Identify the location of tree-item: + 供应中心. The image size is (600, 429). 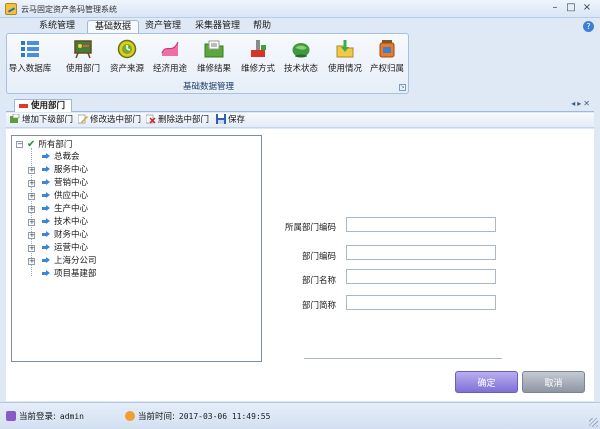
(58, 196).